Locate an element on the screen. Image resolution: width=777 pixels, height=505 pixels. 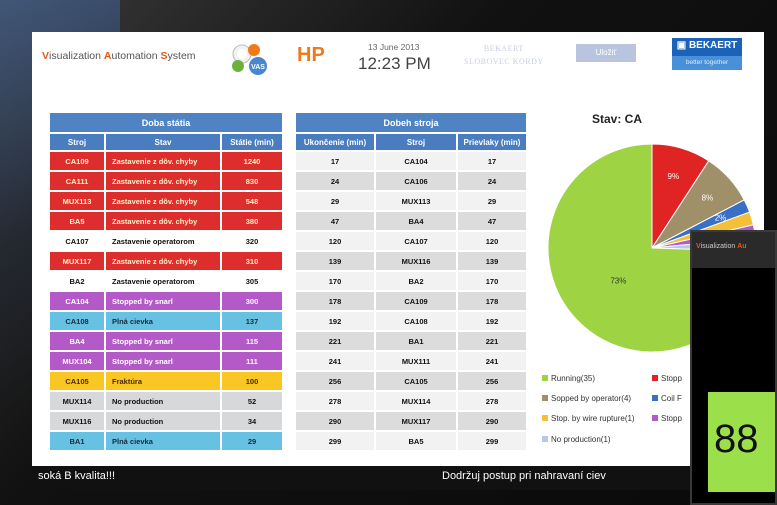
end-minutes-cell: 241 is located at coordinates (336, 362).